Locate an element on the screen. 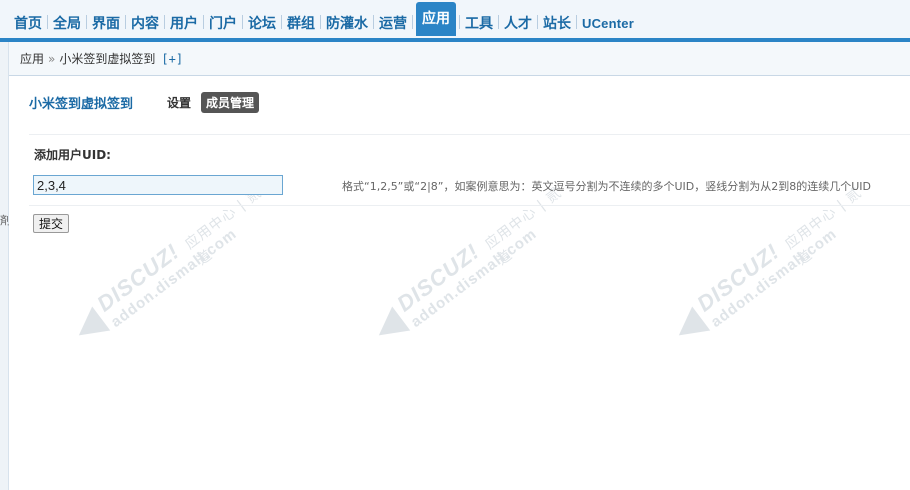  submit-button: 提交 is located at coordinates (51, 223).